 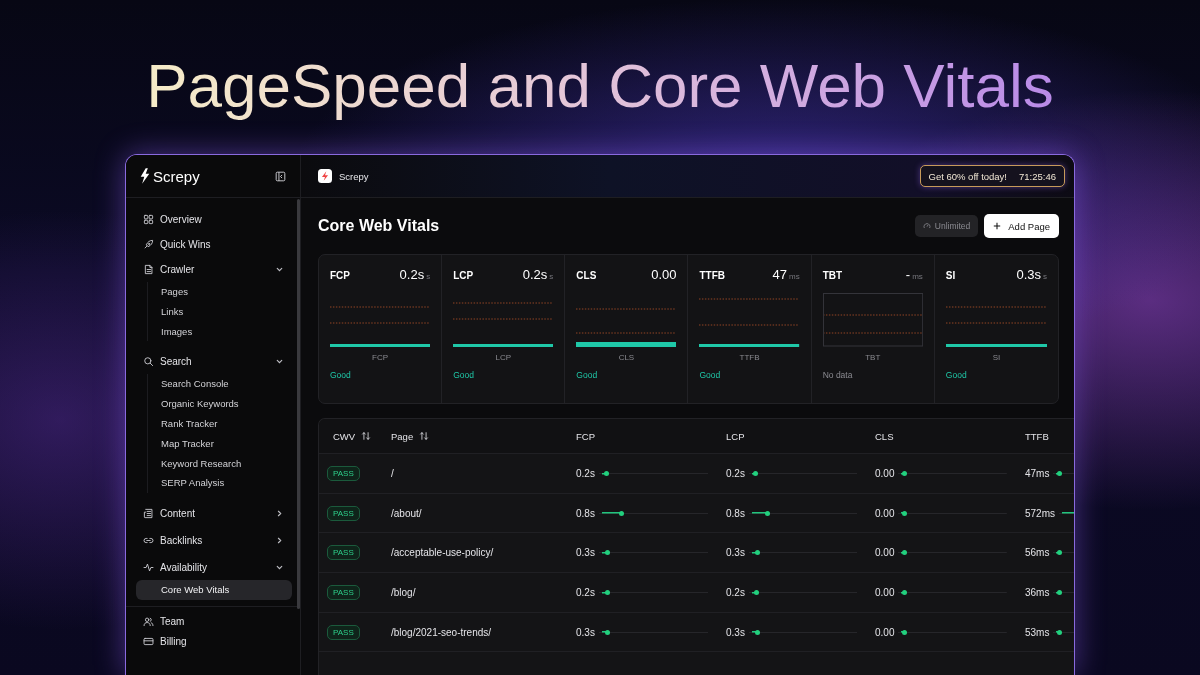 I want to click on page-path: /blog/2021-seo-trends/, so click(x=441, y=632).